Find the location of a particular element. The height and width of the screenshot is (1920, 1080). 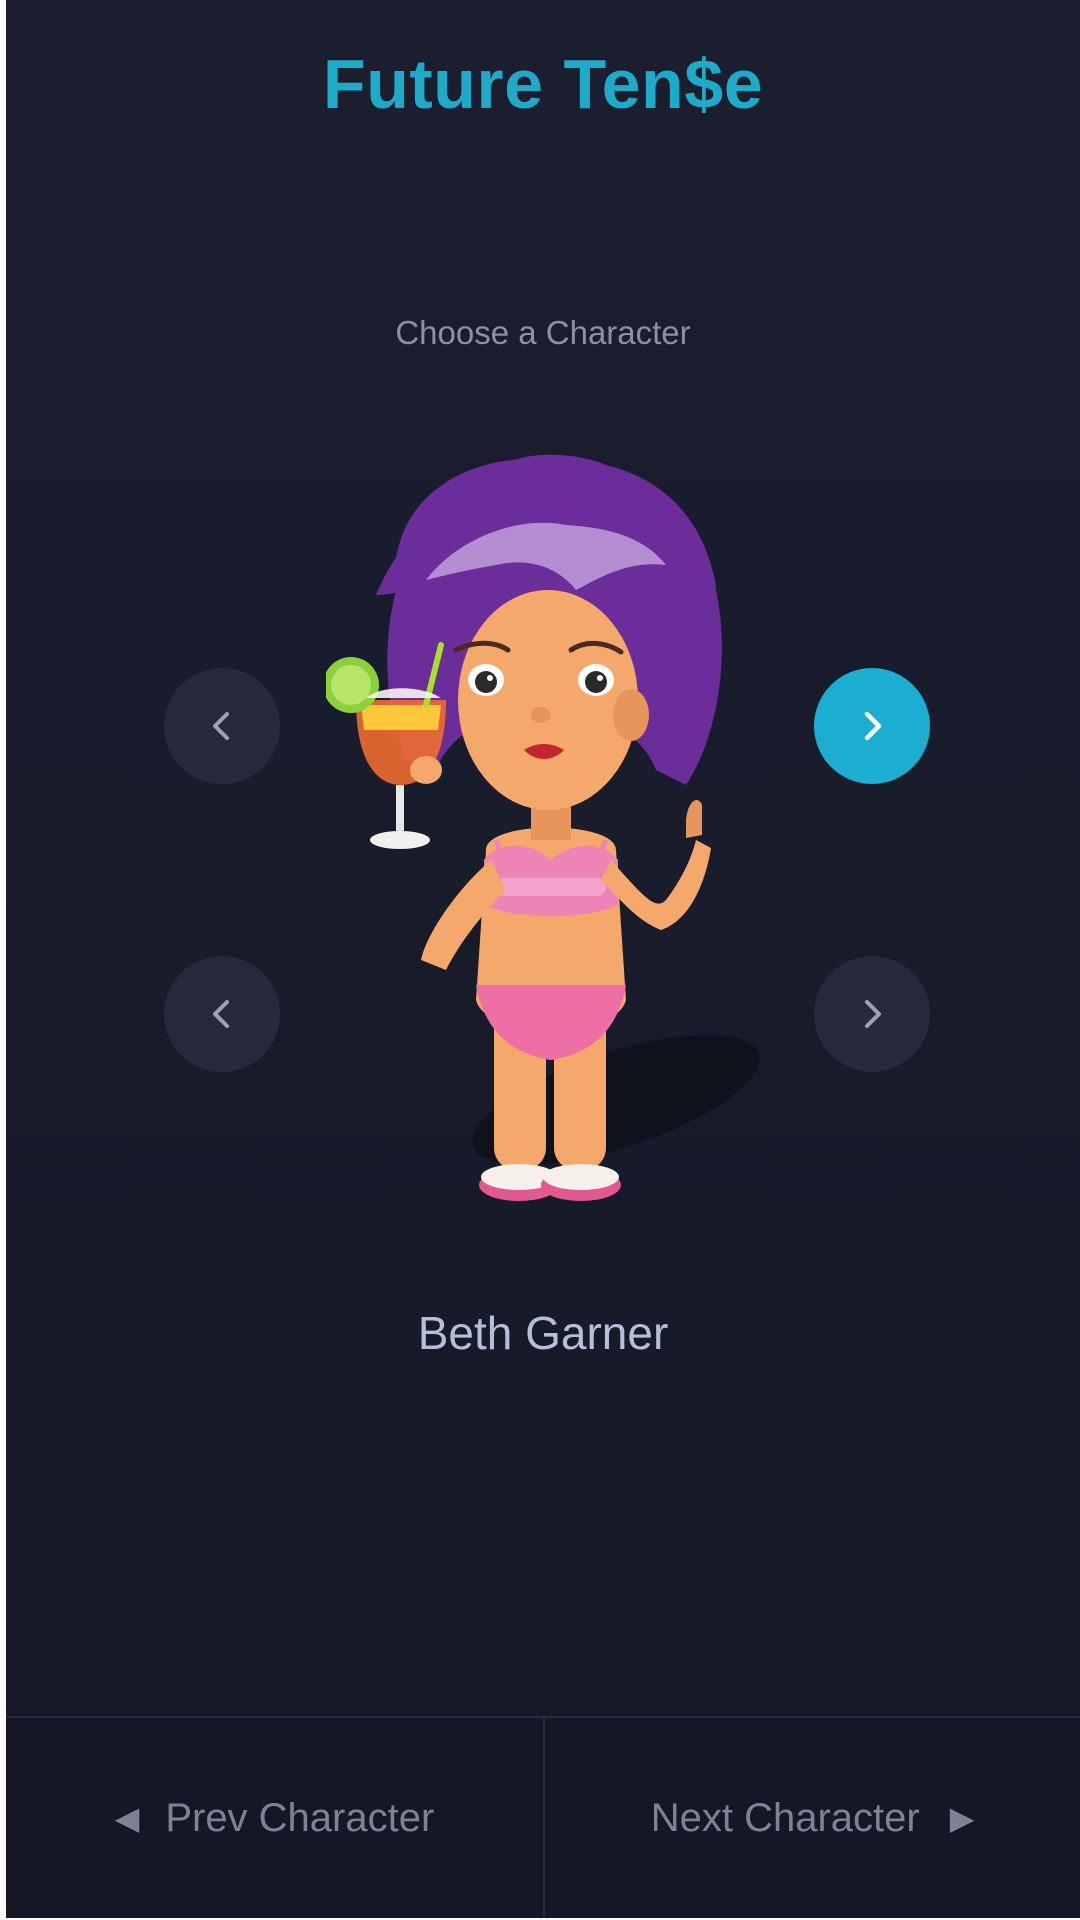

prev-arrow-bottom-button is located at coordinates (222, 1014).